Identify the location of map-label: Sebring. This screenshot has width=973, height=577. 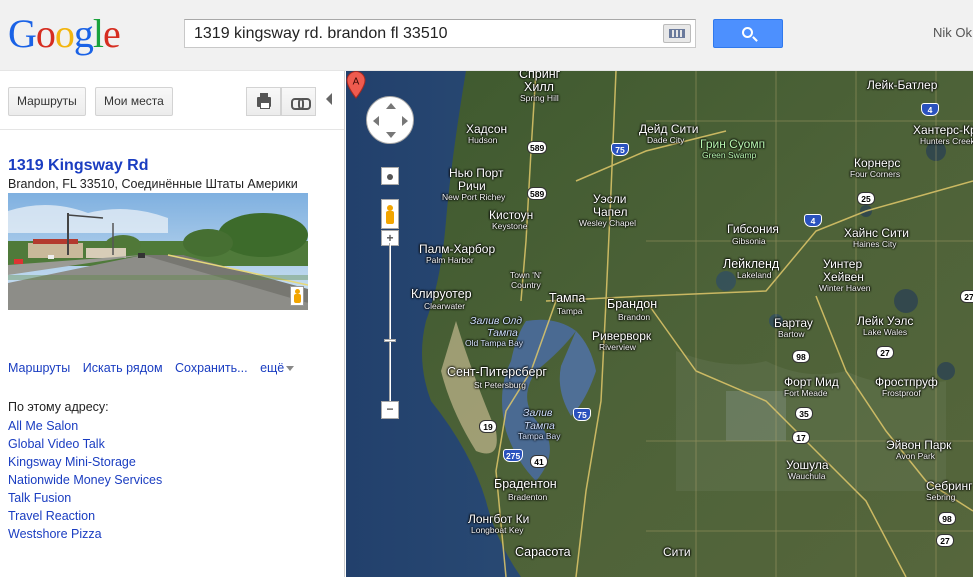
(941, 497).